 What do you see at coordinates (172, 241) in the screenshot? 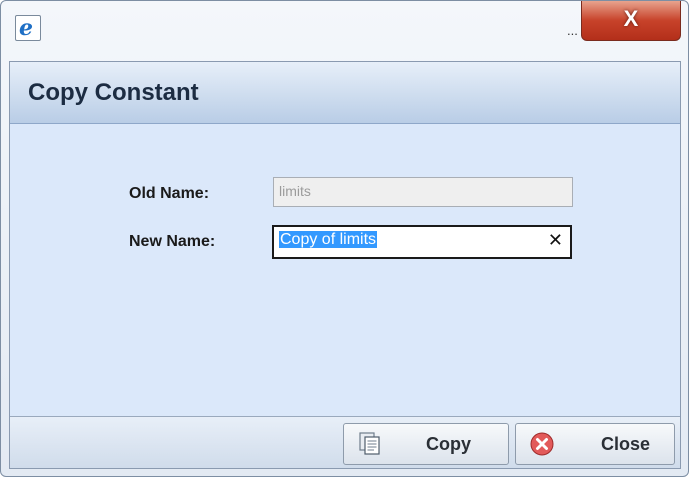
I see `new-name-label: New Name:` at bounding box center [172, 241].